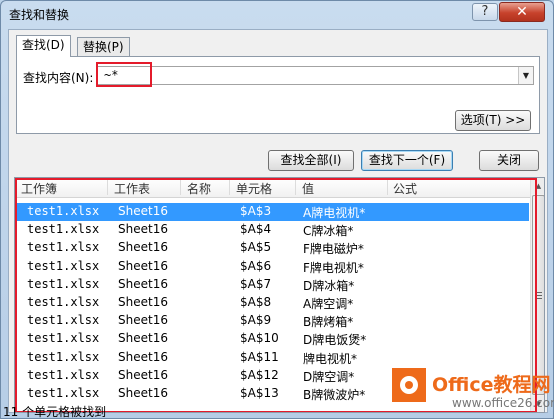 The image size is (554, 419). I want to click on result-value: A牌空调*, so click(328, 304).